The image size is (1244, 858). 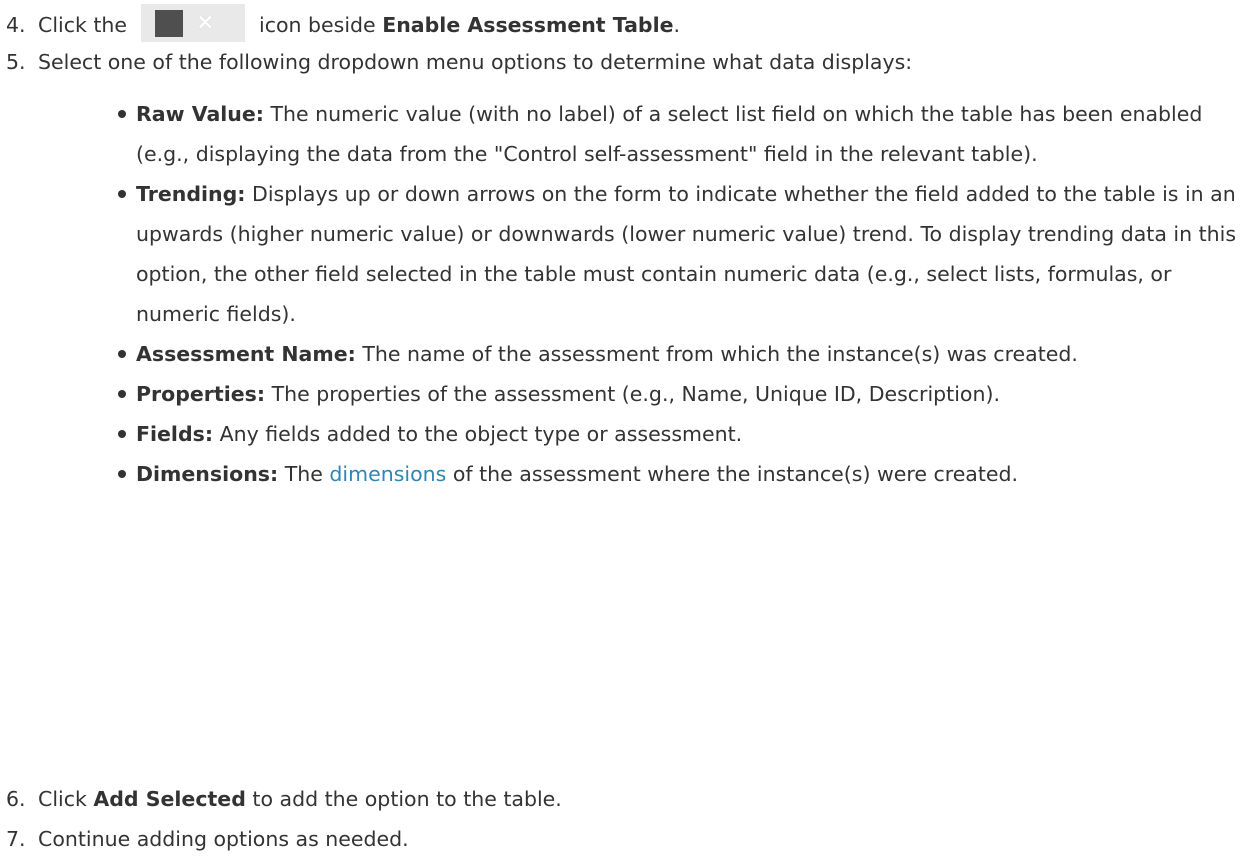 What do you see at coordinates (193, 23) in the screenshot?
I see `toggle-off-icon: ×` at bounding box center [193, 23].